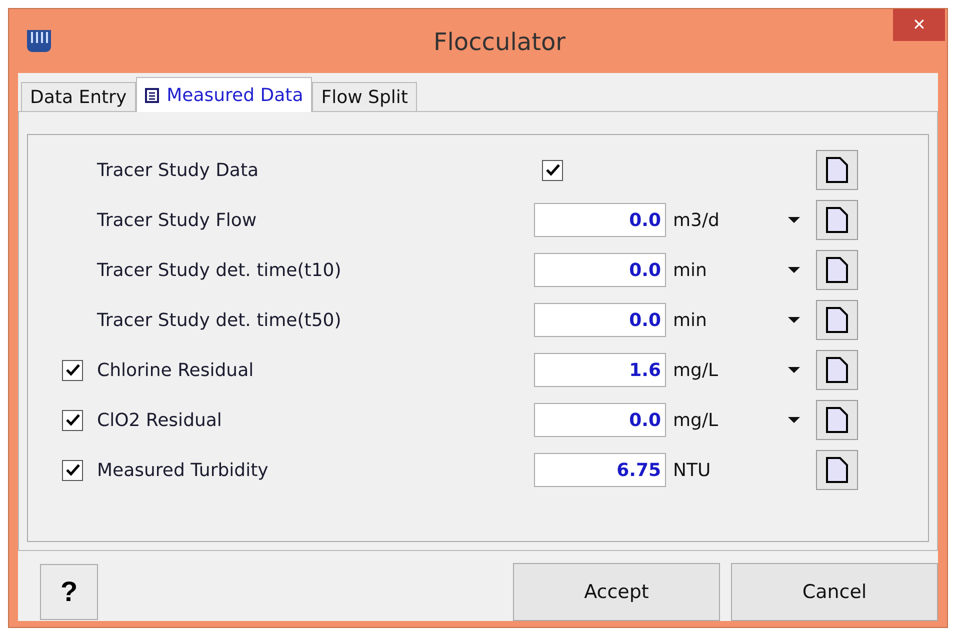  Describe the element at coordinates (600, 370) in the screenshot. I see `value-field: 1.6` at that location.